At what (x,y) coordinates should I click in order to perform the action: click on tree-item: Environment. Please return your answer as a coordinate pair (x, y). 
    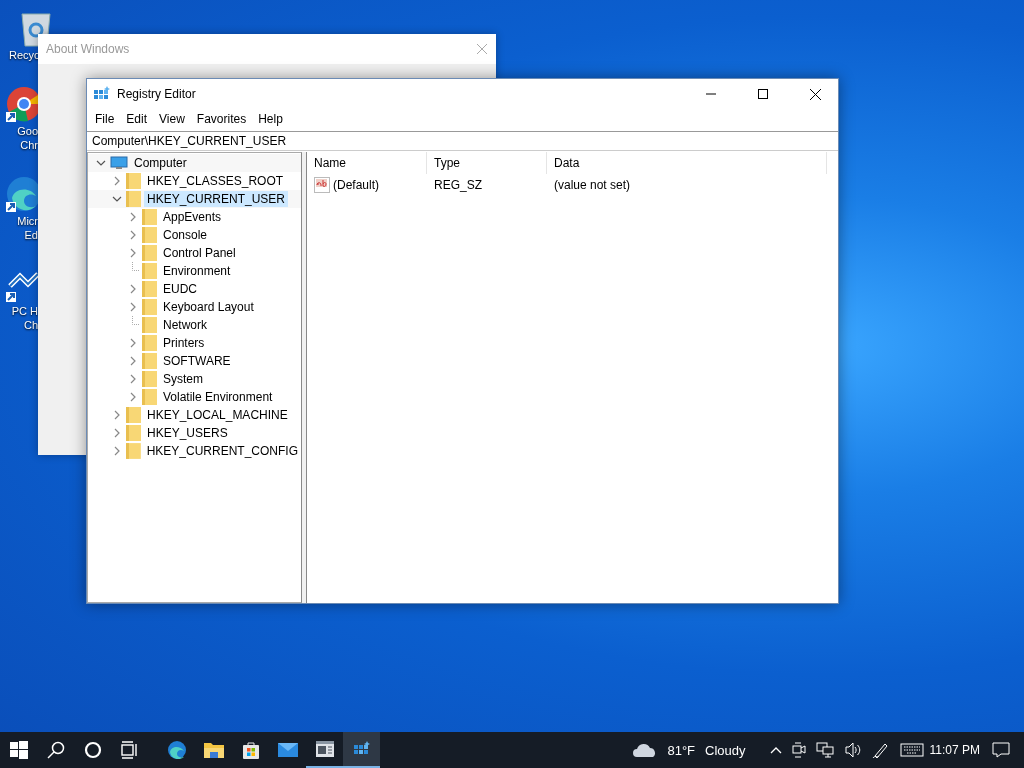
    Looking at the image, I should click on (197, 271).